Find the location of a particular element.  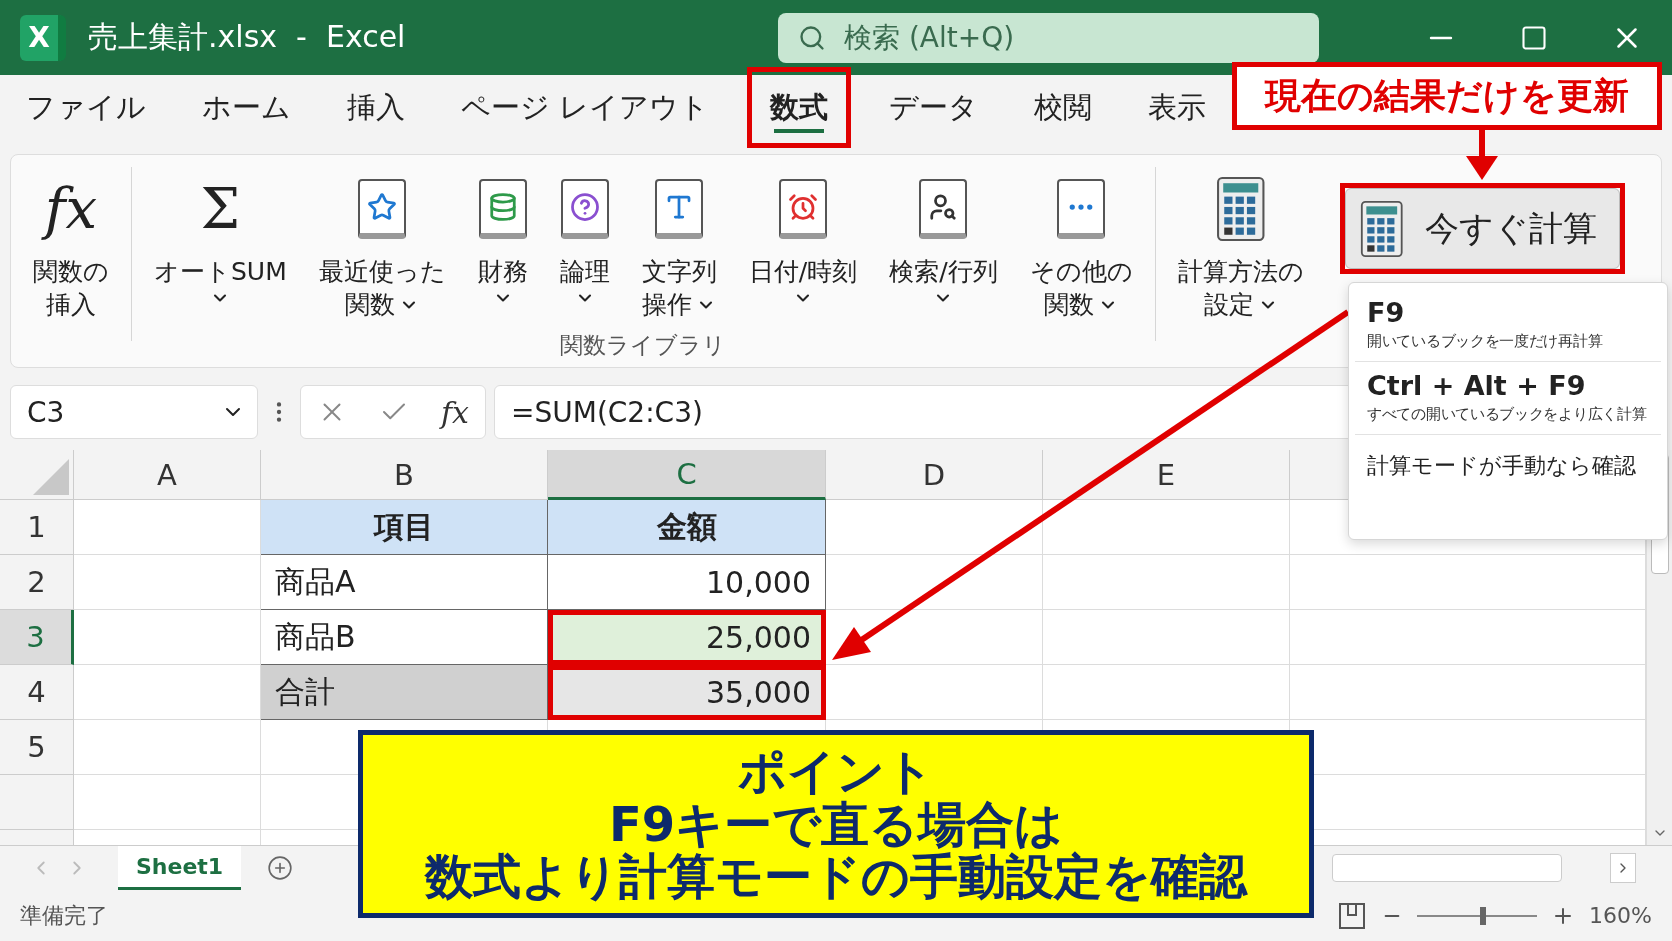

ribbon-button: その他の 関数 is located at coordinates (1081, 242).